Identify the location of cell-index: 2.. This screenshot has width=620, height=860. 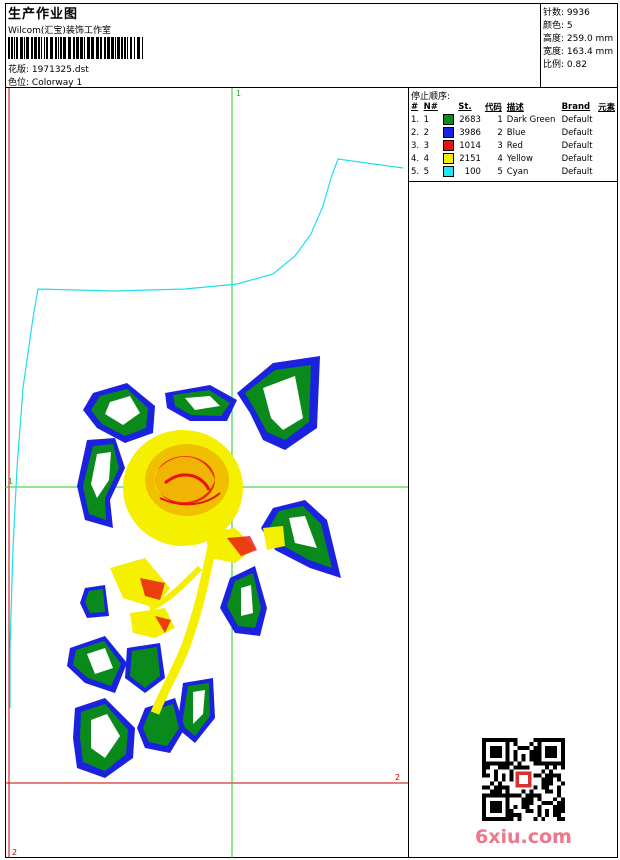
(415, 132).